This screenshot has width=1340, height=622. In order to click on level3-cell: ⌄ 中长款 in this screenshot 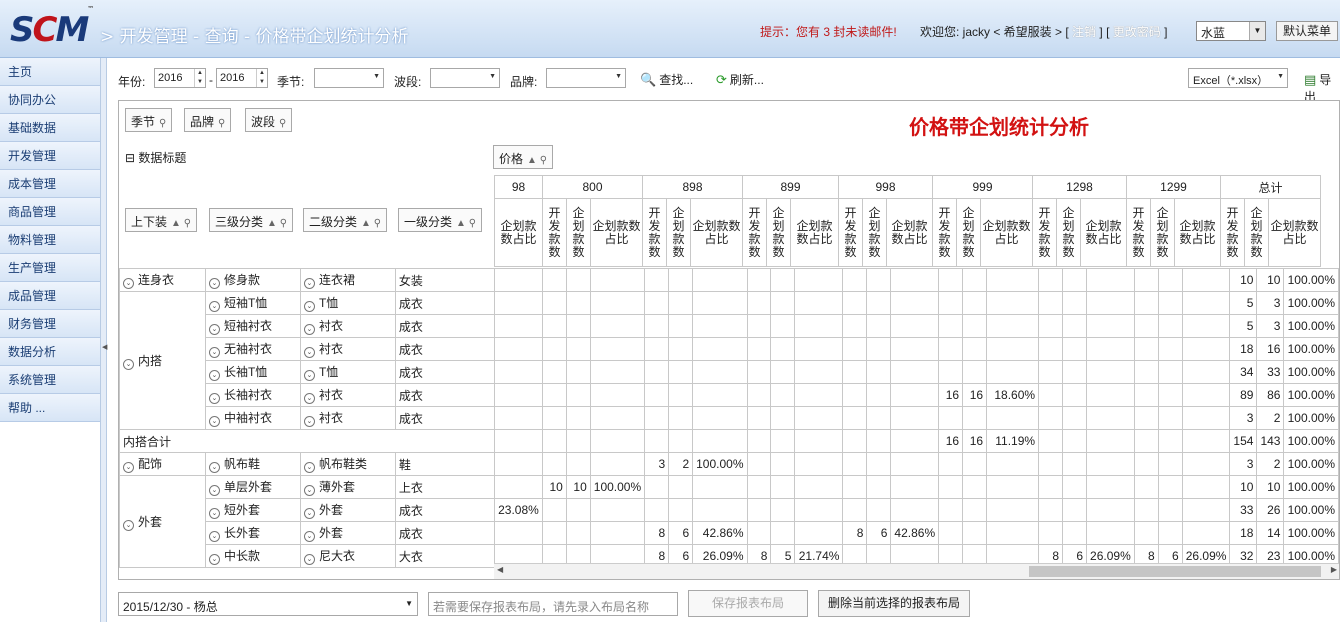, I will do `click(252, 556)`.